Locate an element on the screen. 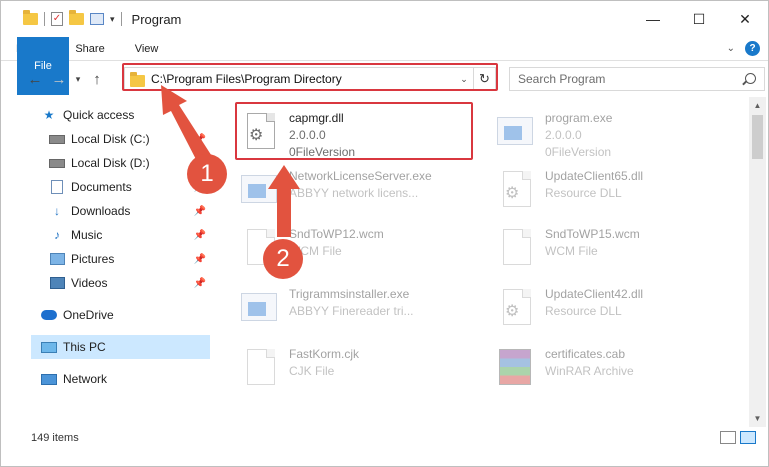  annotation-arrows is located at coordinates (230, 161).